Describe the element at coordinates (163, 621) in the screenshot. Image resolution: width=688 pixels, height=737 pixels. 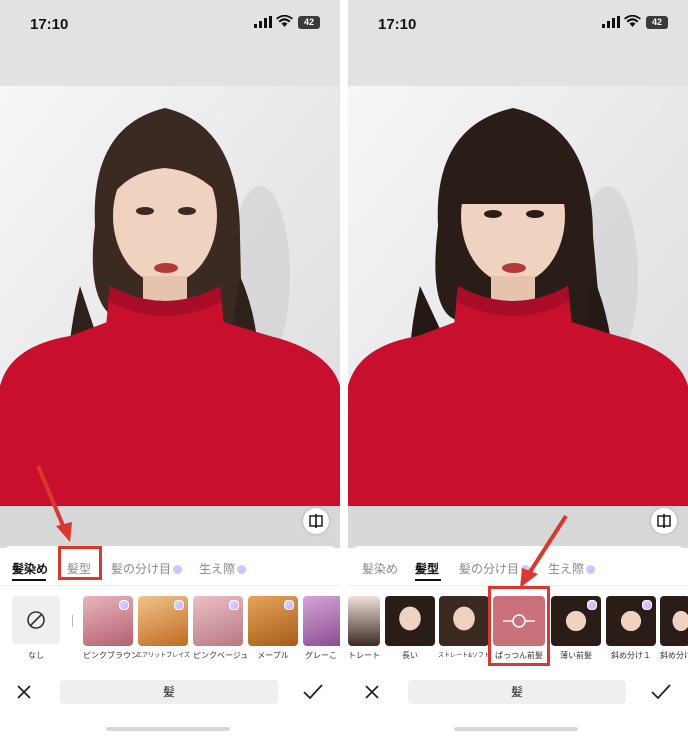
I see `swatch-airlit` at that location.